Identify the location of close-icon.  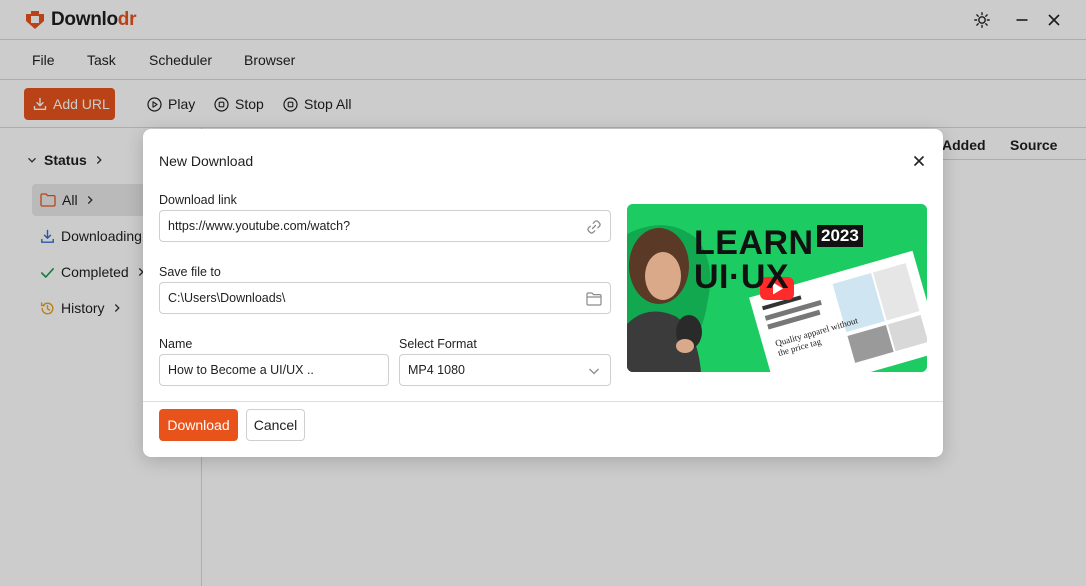
(919, 161).